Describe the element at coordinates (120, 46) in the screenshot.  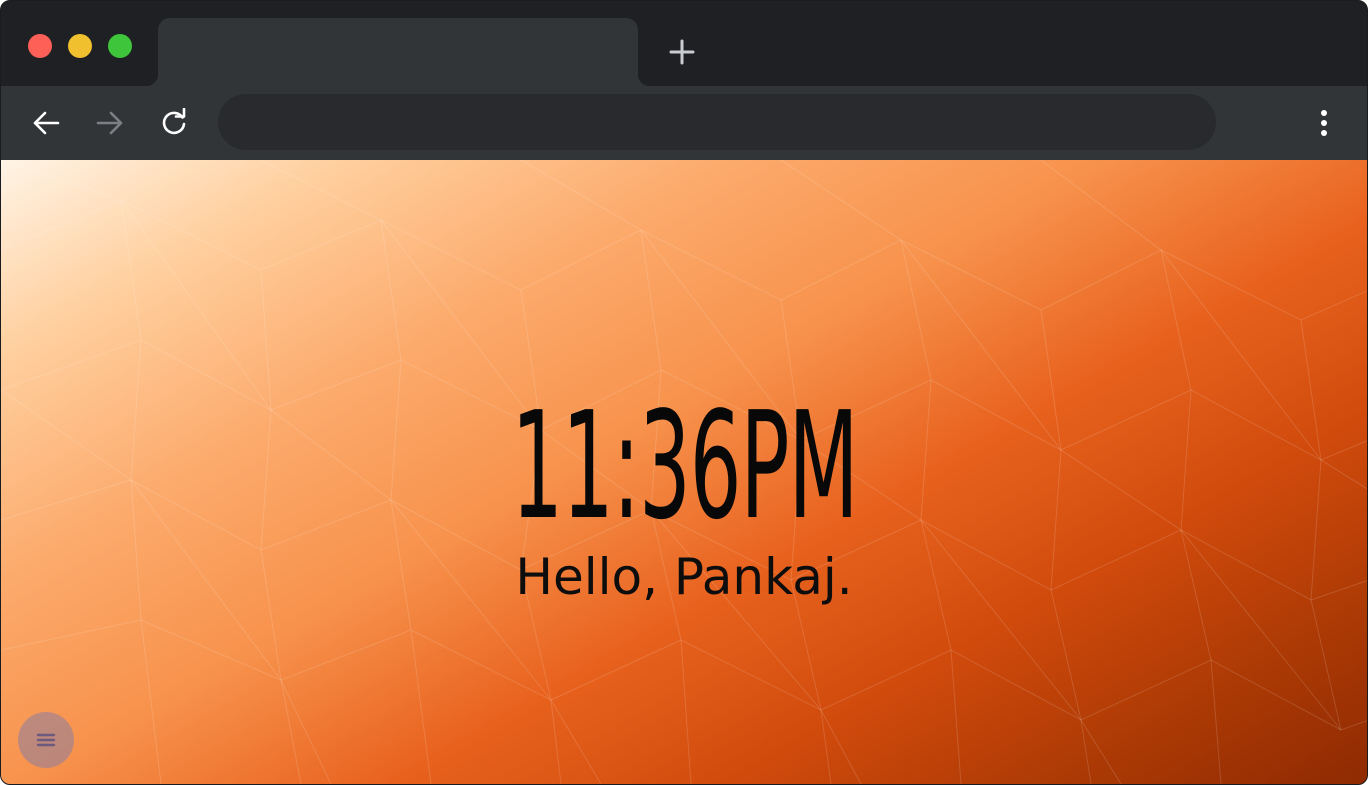
I see `maximize-window-button` at that location.